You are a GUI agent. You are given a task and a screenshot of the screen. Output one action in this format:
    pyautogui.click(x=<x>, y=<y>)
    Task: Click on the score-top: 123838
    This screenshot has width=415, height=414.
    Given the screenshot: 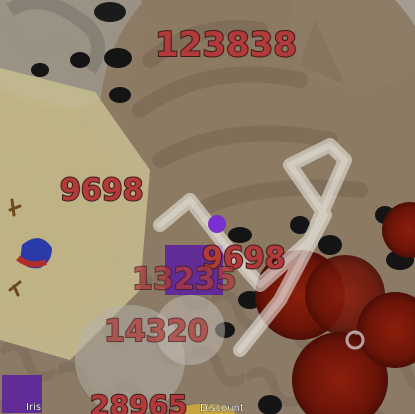 What is the action you would take?
    pyautogui.click(x=226, y=45)
    